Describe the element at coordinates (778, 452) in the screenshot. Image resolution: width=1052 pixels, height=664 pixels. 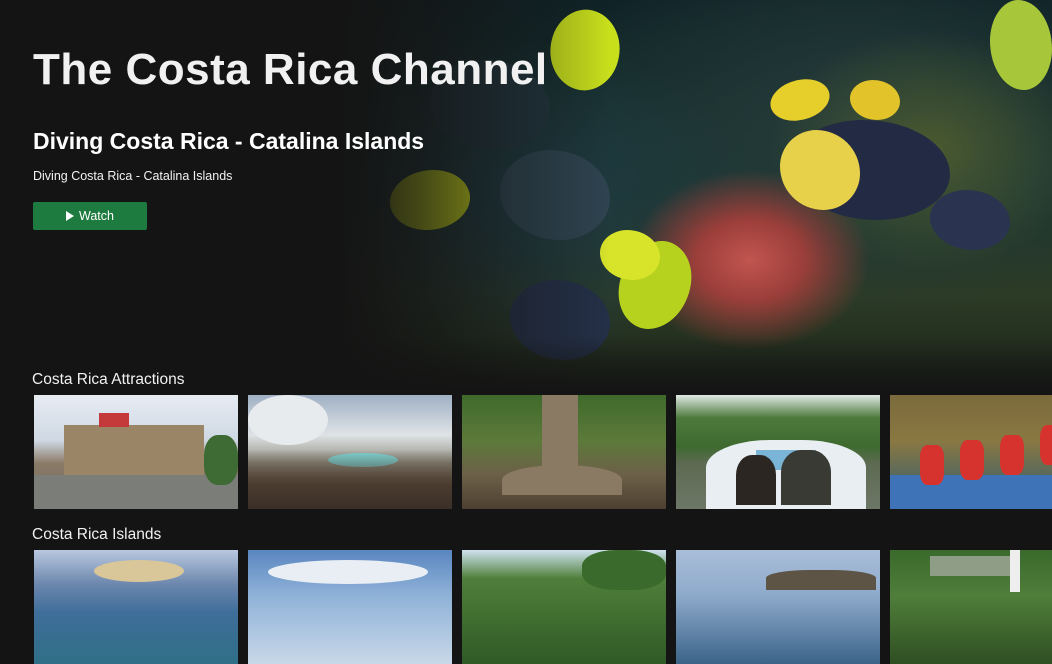
I see `thumbnail-river-boat` at that location.